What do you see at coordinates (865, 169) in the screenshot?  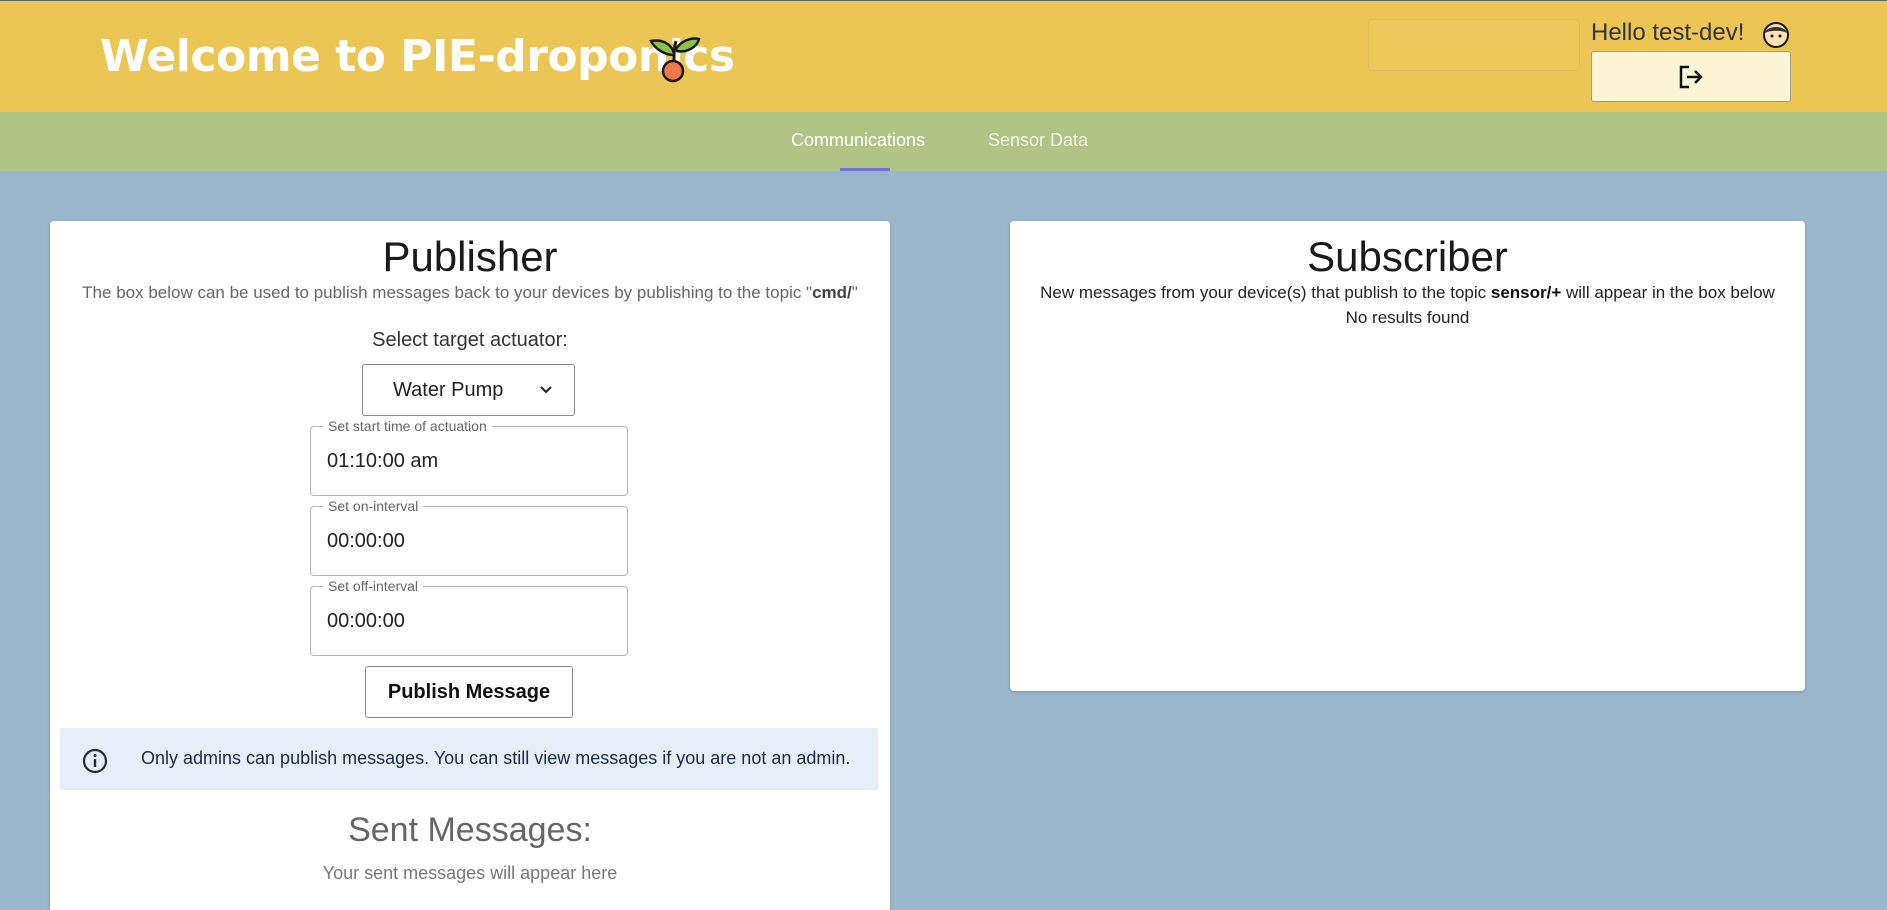 I see `active-tab-indicator` at bounding box center [865, 169].